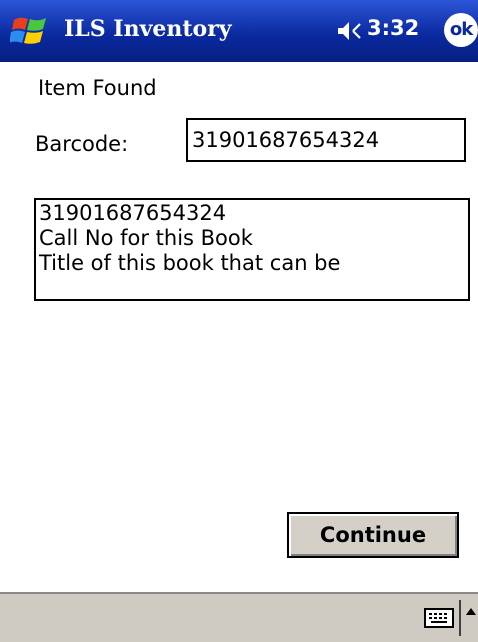  I want to click on details-title-line: Title of this book that can be, so click(190, 263).